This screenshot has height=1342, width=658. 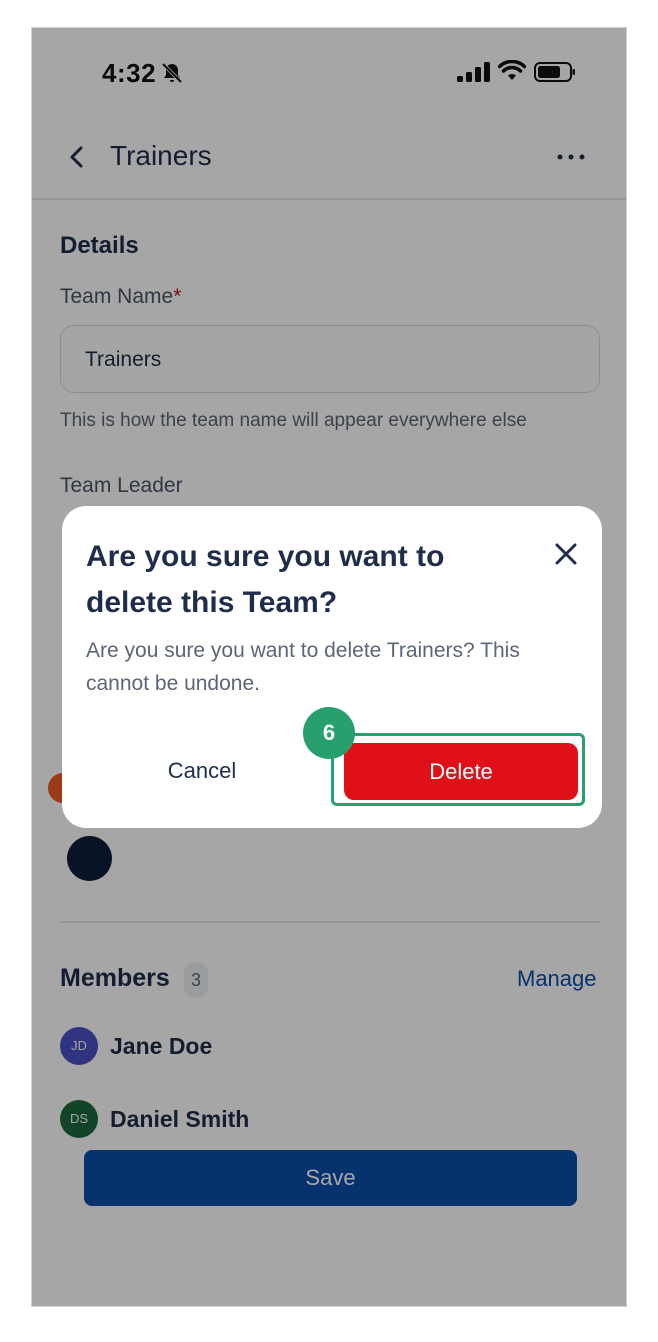 I want to click on cancel-button: Cancel, so click(x=202, y=771).